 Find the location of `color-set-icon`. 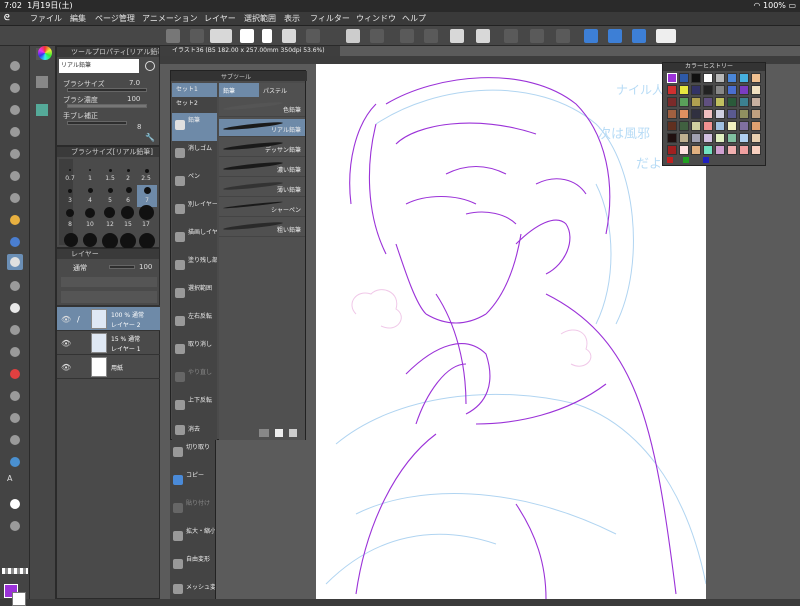

color-set-icon is located at coordinates (42, 82).